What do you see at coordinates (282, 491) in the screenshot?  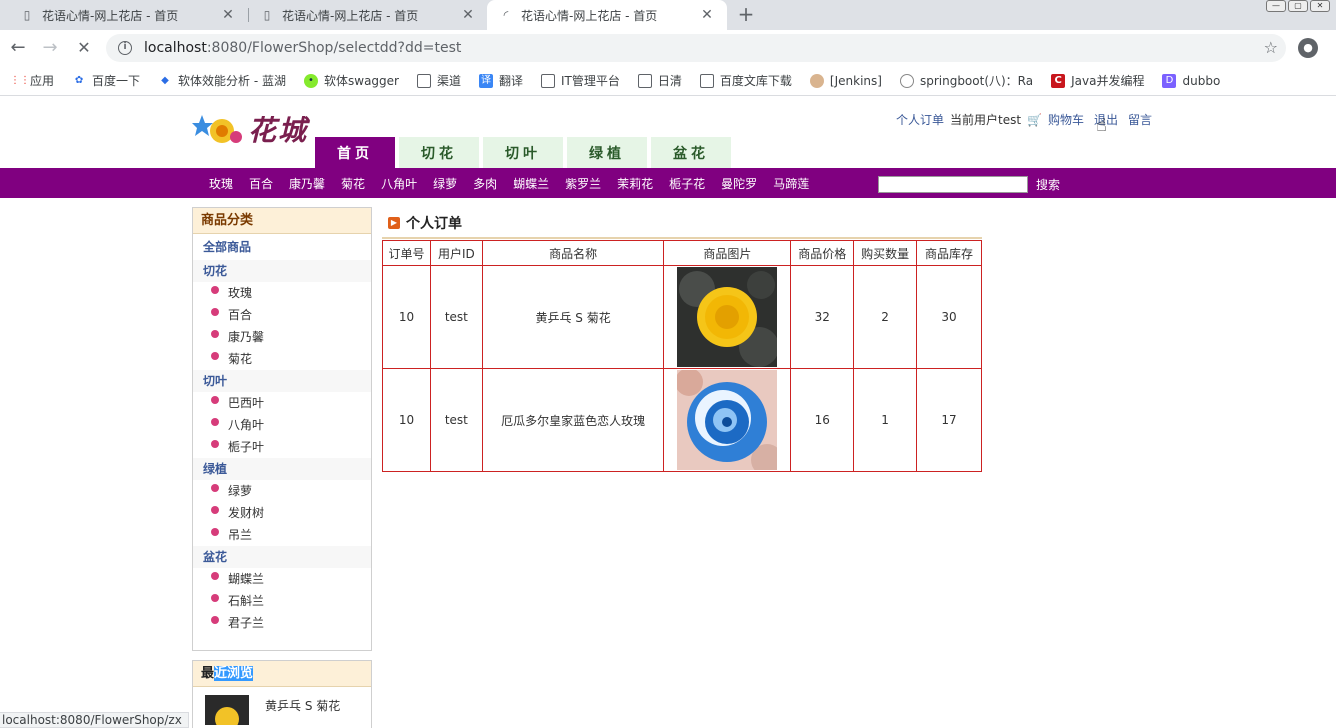 I see `sidebar-item: 绿萝` at bounding box center [282, 491].